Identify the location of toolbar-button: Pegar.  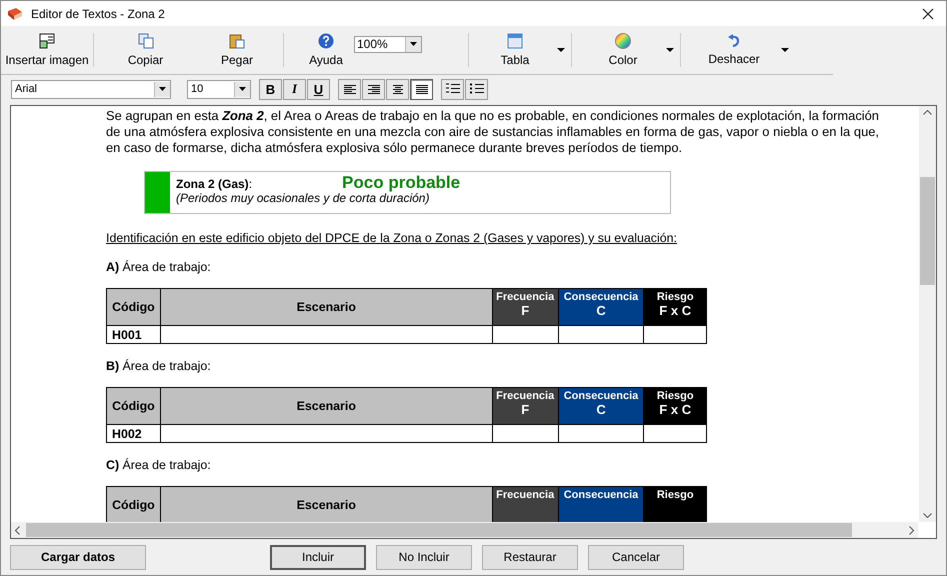
(237, 50).